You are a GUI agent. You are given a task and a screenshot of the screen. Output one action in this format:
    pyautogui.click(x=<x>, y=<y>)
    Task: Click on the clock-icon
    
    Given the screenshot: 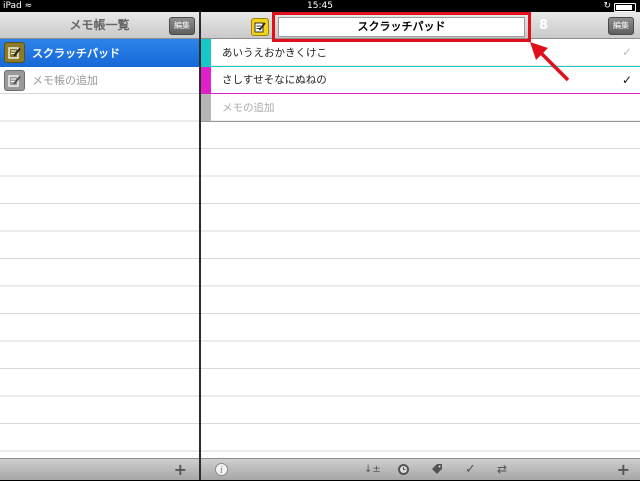 What is the action you would take?
    pyautogui.click(x=403, y=471)
    